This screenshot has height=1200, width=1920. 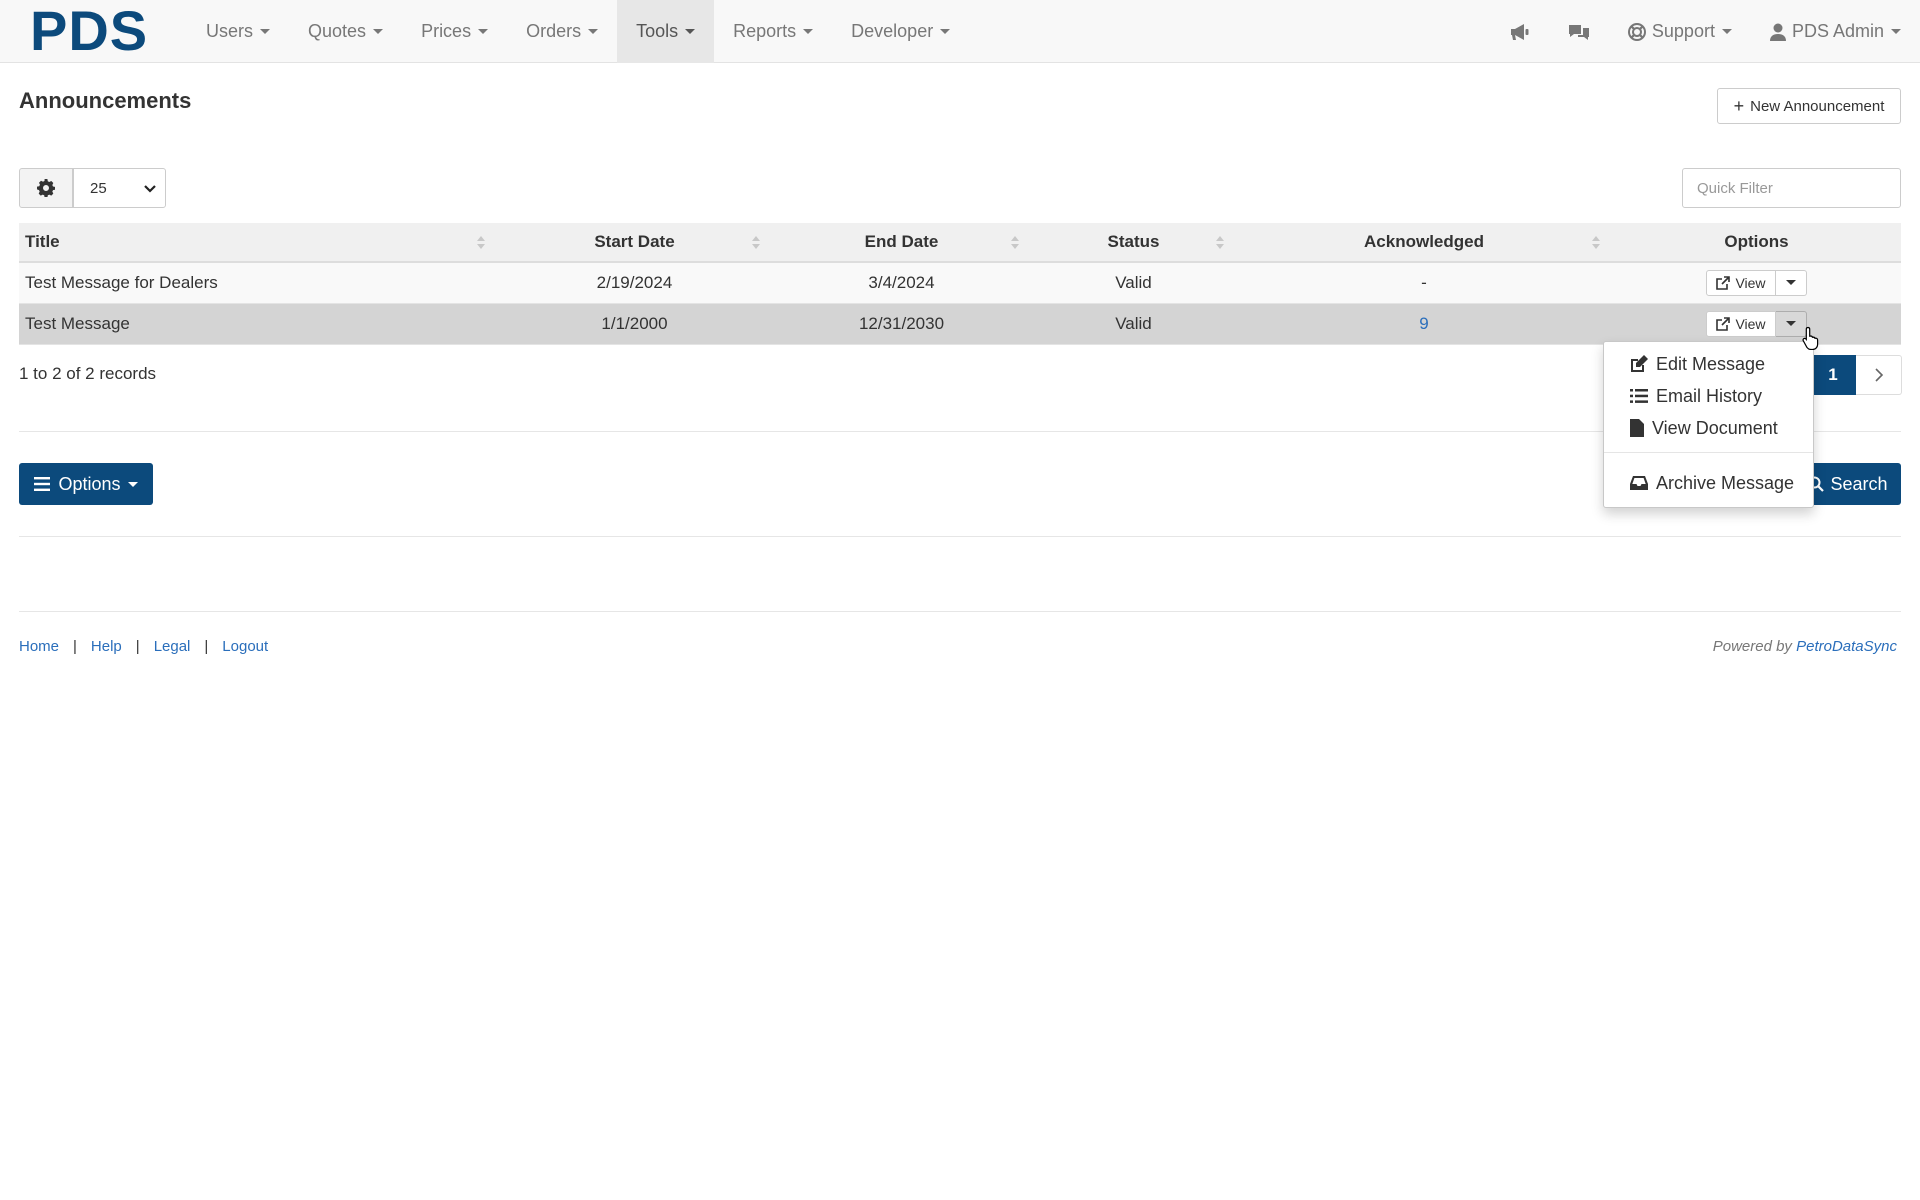 What do you see at coordinates (1636, 31) in the screenshot?
I see `life-ring-icon` at bounding box center [1636, 31].